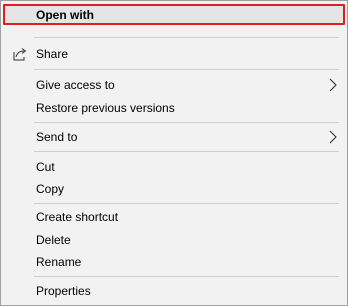 The height and width of the screenshot is (306, 348). I want to click on menu-item-label: Copy, so click(50, 189).